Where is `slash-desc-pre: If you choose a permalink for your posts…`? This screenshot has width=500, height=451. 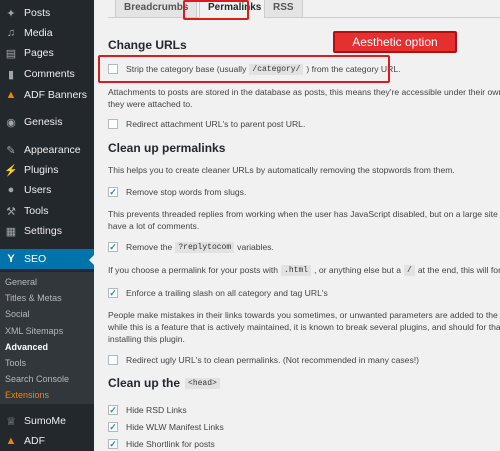
slash-desc-pre: If you choose a permalink for your posts… is located at coordinates (193, 270).